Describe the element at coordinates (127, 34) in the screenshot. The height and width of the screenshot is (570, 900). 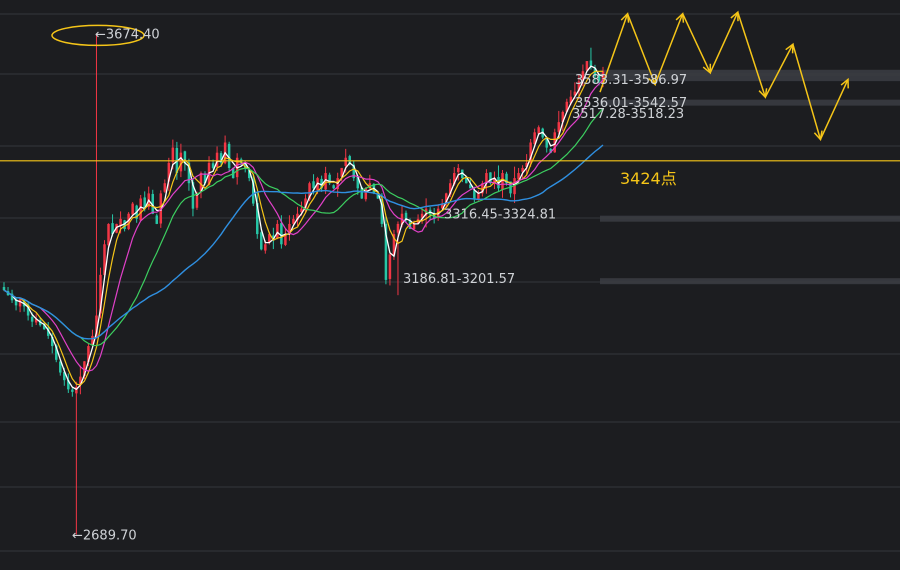
I see `price-annotation: ←3674.40` at that location.